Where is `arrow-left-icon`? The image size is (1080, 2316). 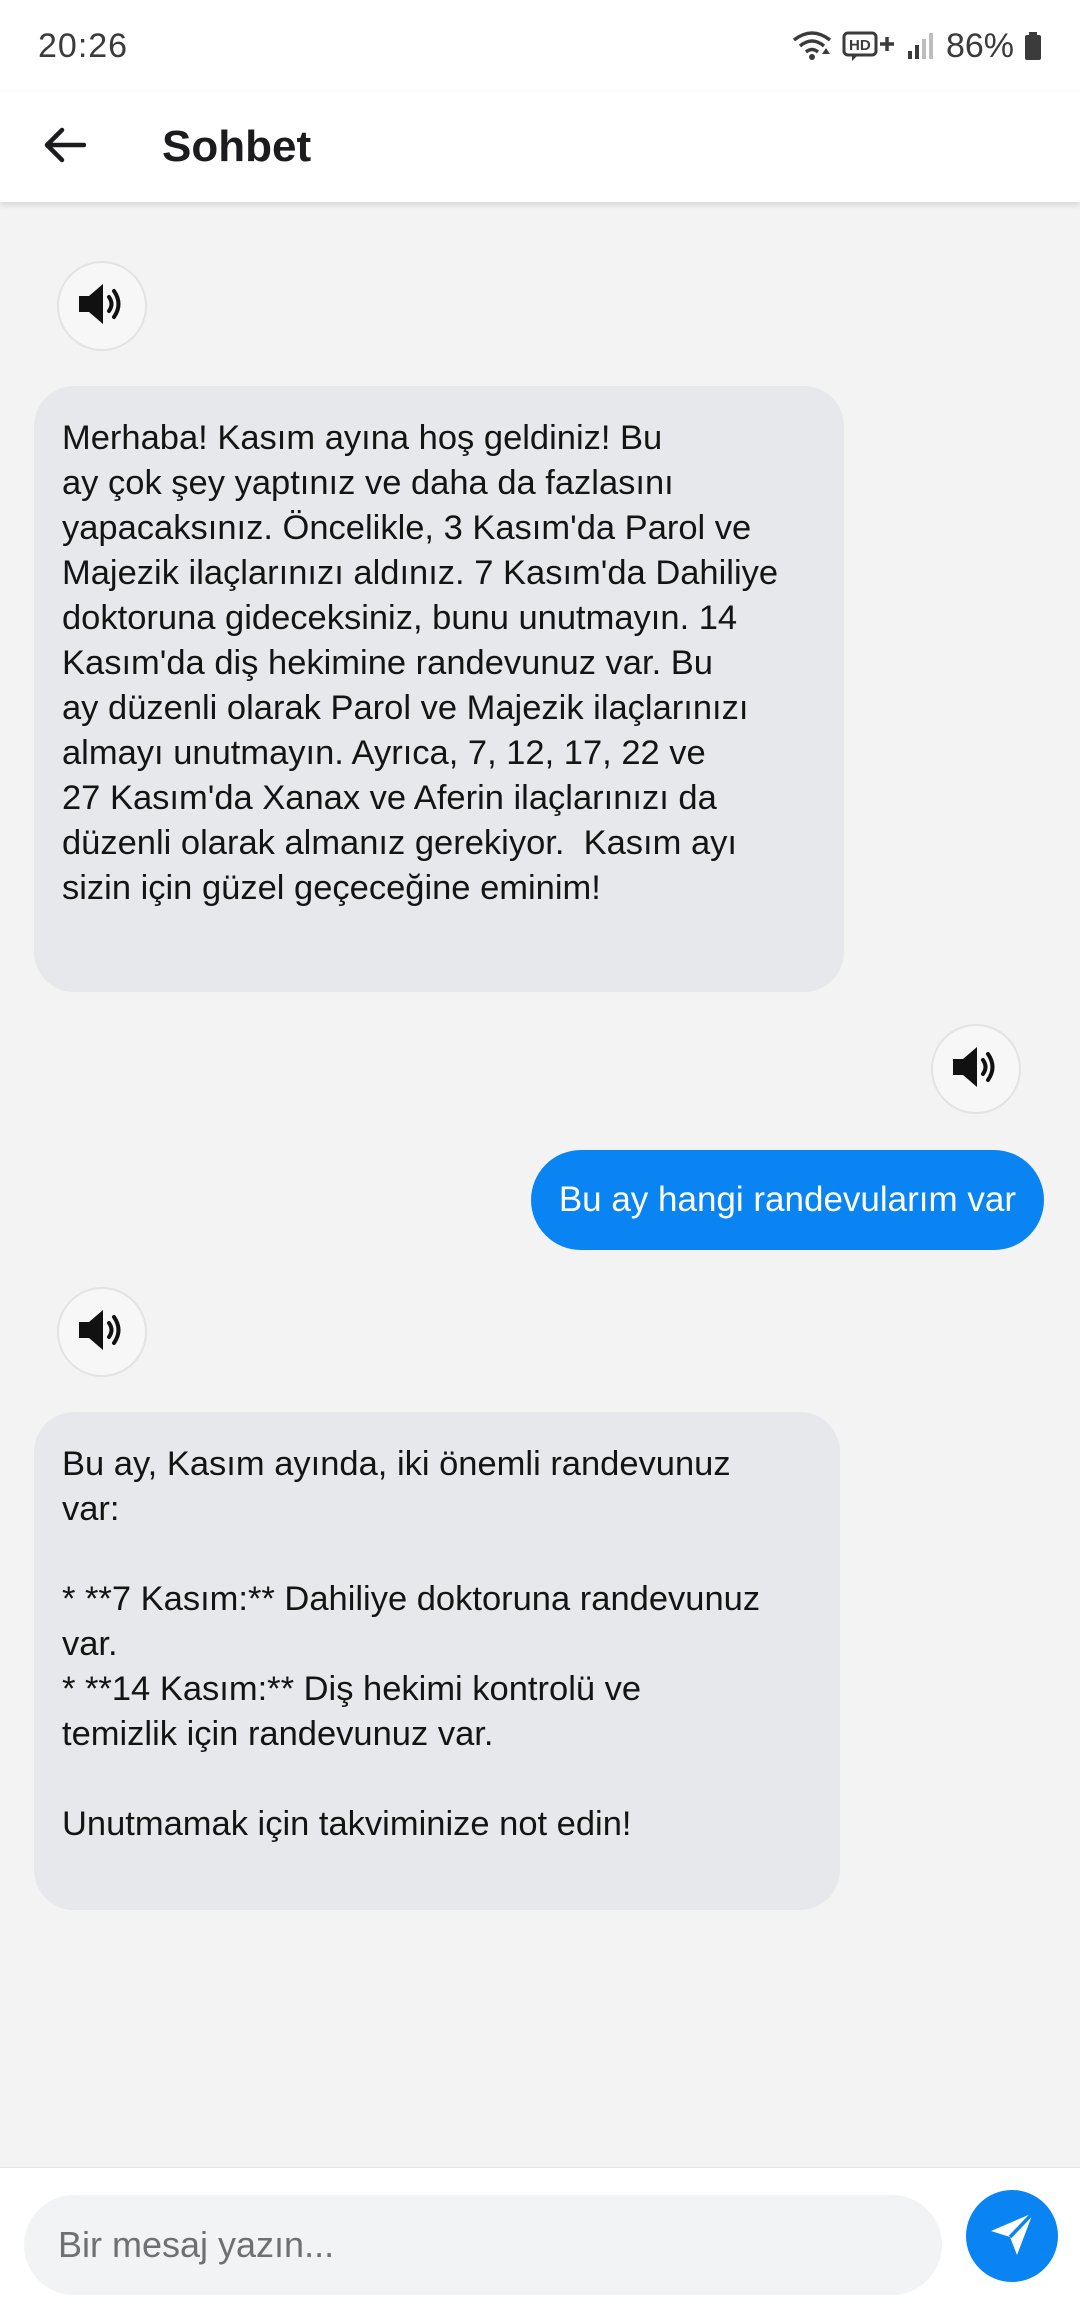 arrow-left-icon is located at coordinates (64, 147).